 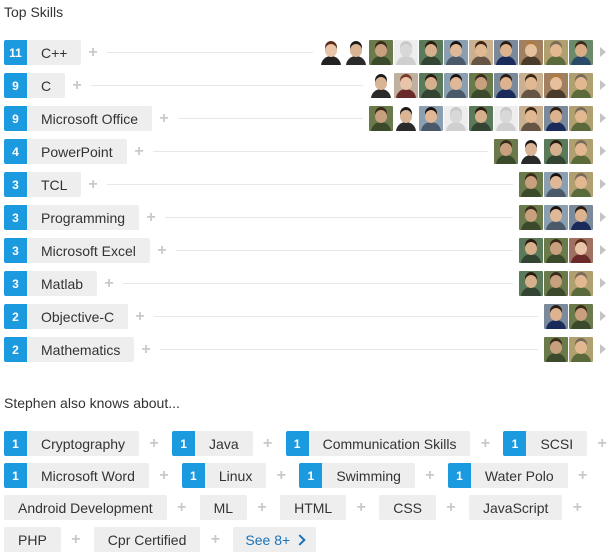 I want to click on skill-pill: 3 TCL, so click(x=43, y=184).